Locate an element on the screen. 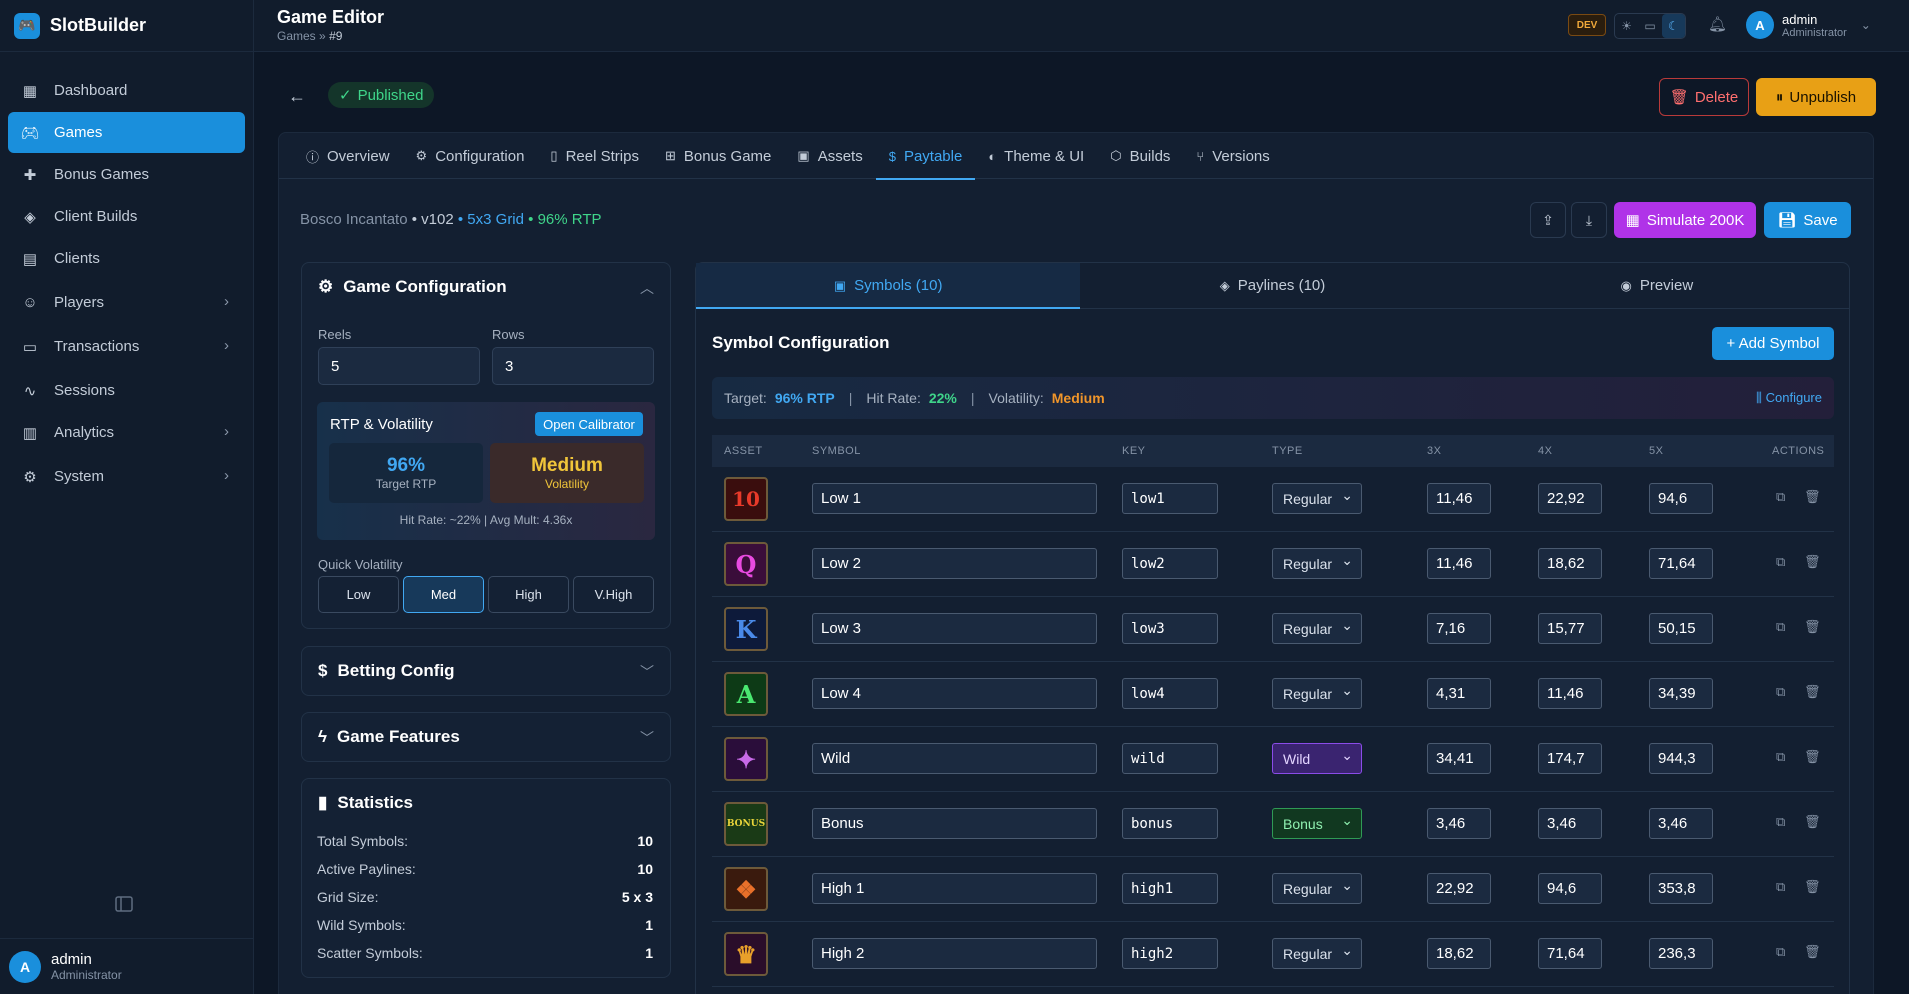 This screenshot has height=994, width=1909. payout-5x-input: 3,46 is located at coordinates (1681, 823).